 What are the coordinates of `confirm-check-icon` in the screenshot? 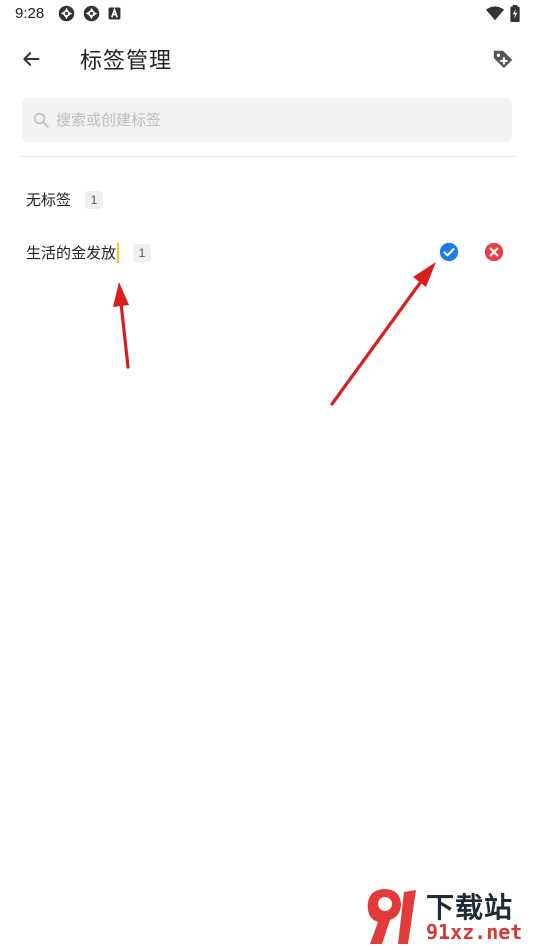 It's located at (449, 252).